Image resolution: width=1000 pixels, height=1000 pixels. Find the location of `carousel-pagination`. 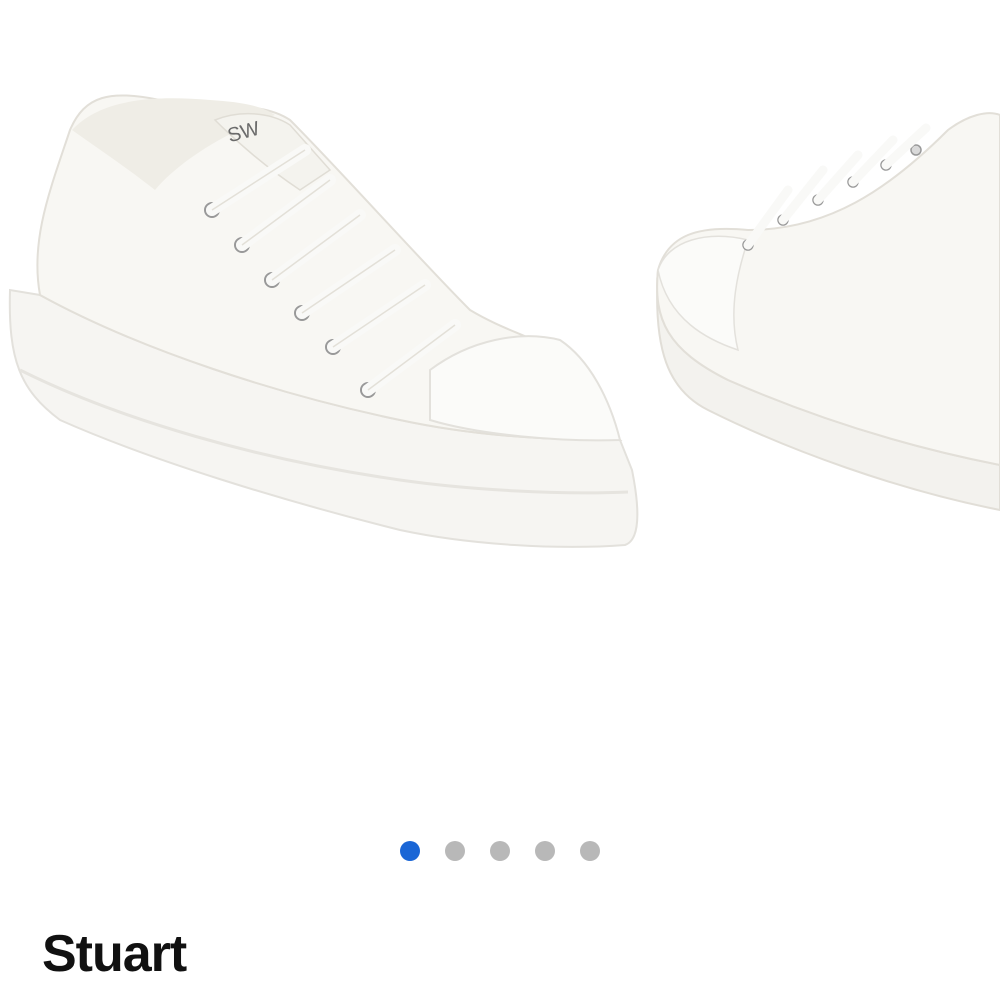

carousel-pagination is located at coordinates (500, 851).